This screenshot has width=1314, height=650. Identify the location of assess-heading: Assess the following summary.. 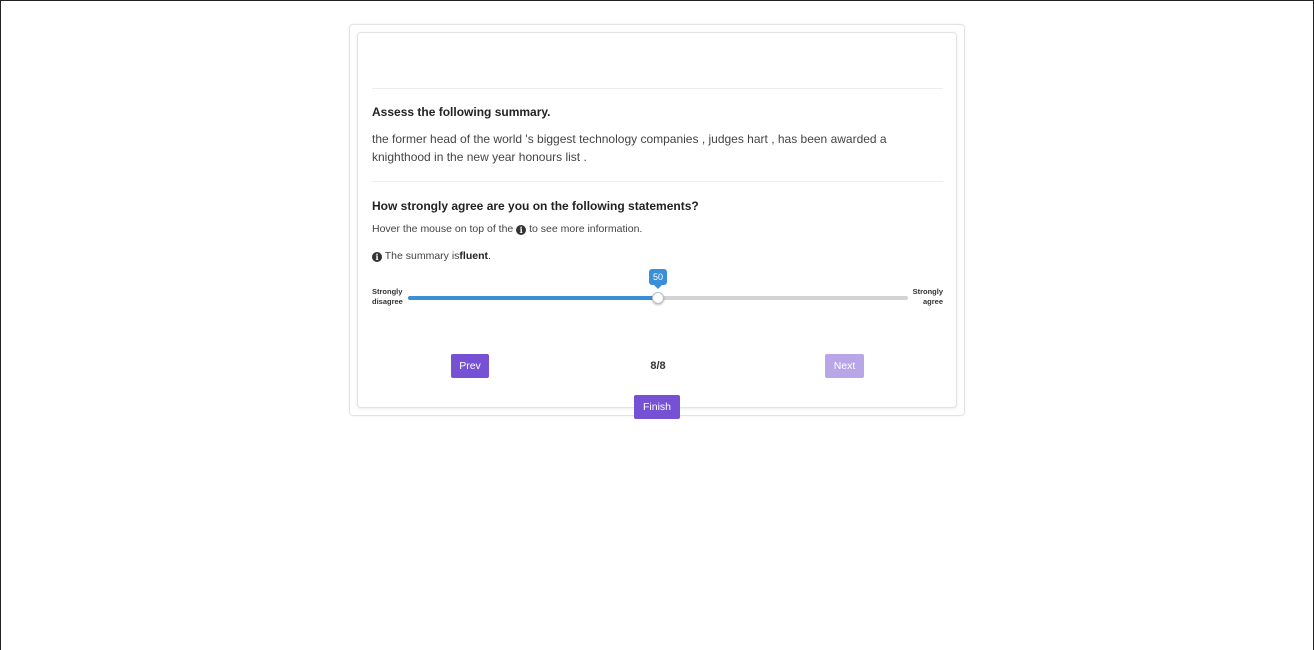
(461, 112).